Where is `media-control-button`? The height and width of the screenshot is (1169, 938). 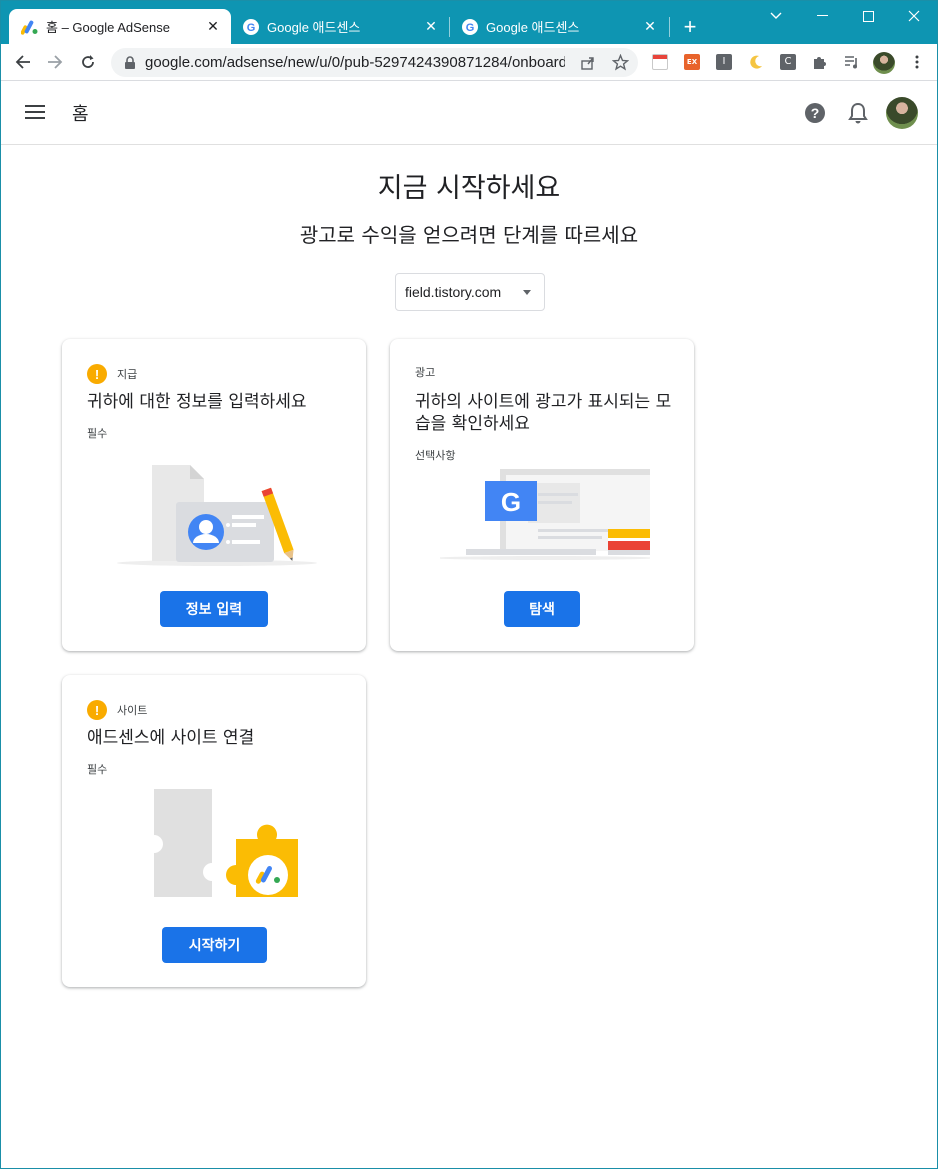 media-control-button is located at coordinates (852, 62).